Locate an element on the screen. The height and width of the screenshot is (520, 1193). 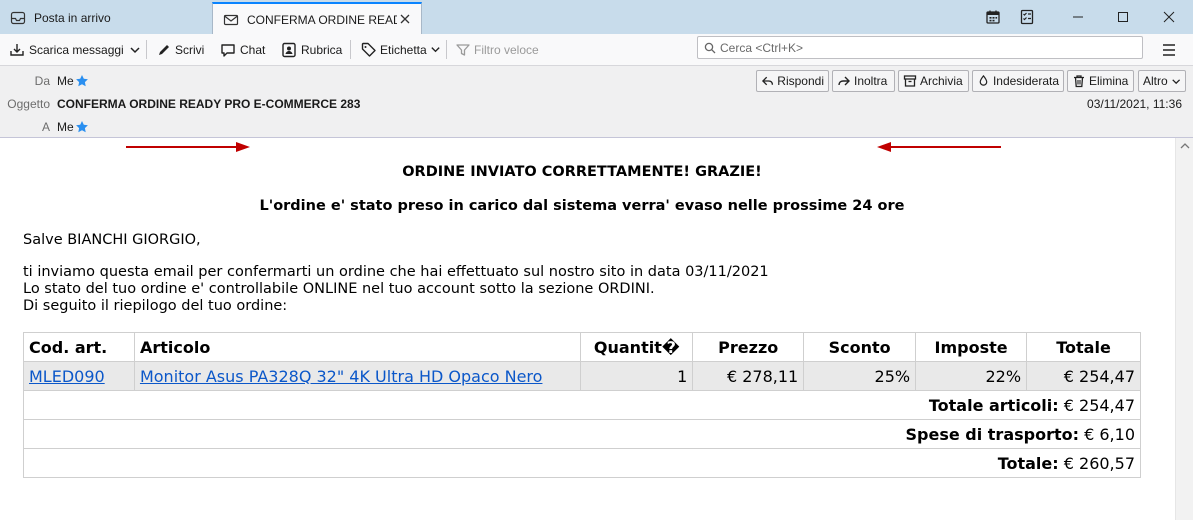
address-book-button: Rubrica is located at coordinates (311, 49).